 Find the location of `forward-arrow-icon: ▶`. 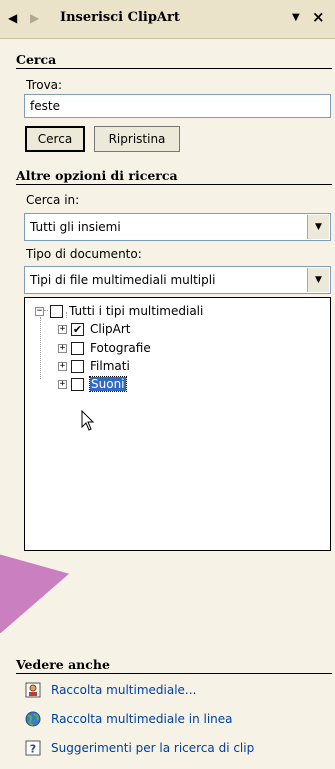

forward-arrow-icon: ▶ is located at coordinates (34, 18).